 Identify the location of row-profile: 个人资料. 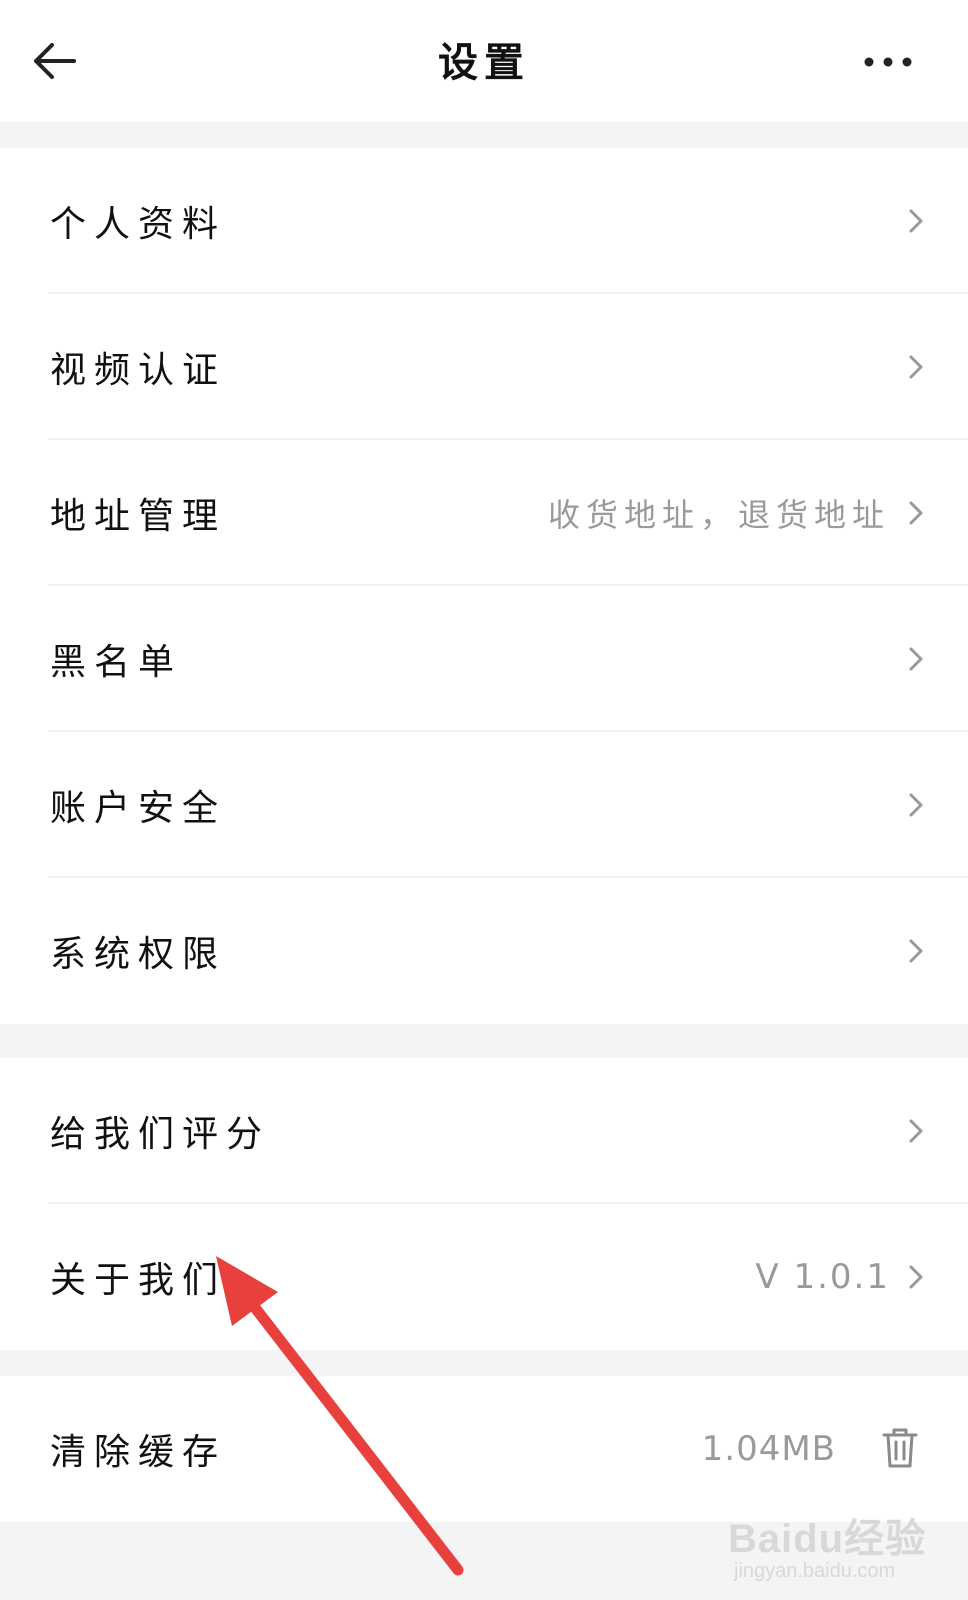
(484, 221).